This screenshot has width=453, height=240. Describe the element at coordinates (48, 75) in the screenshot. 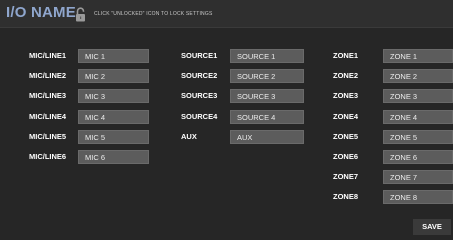

I see `mic-line2-label: MIC/LINE2` at that location.